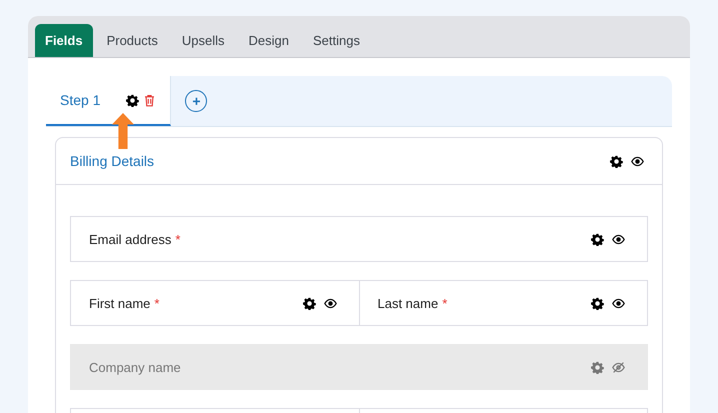  Describe the element at coordinates (618, 367) in the screenshot. I see `eye-slash-icon` at that location.